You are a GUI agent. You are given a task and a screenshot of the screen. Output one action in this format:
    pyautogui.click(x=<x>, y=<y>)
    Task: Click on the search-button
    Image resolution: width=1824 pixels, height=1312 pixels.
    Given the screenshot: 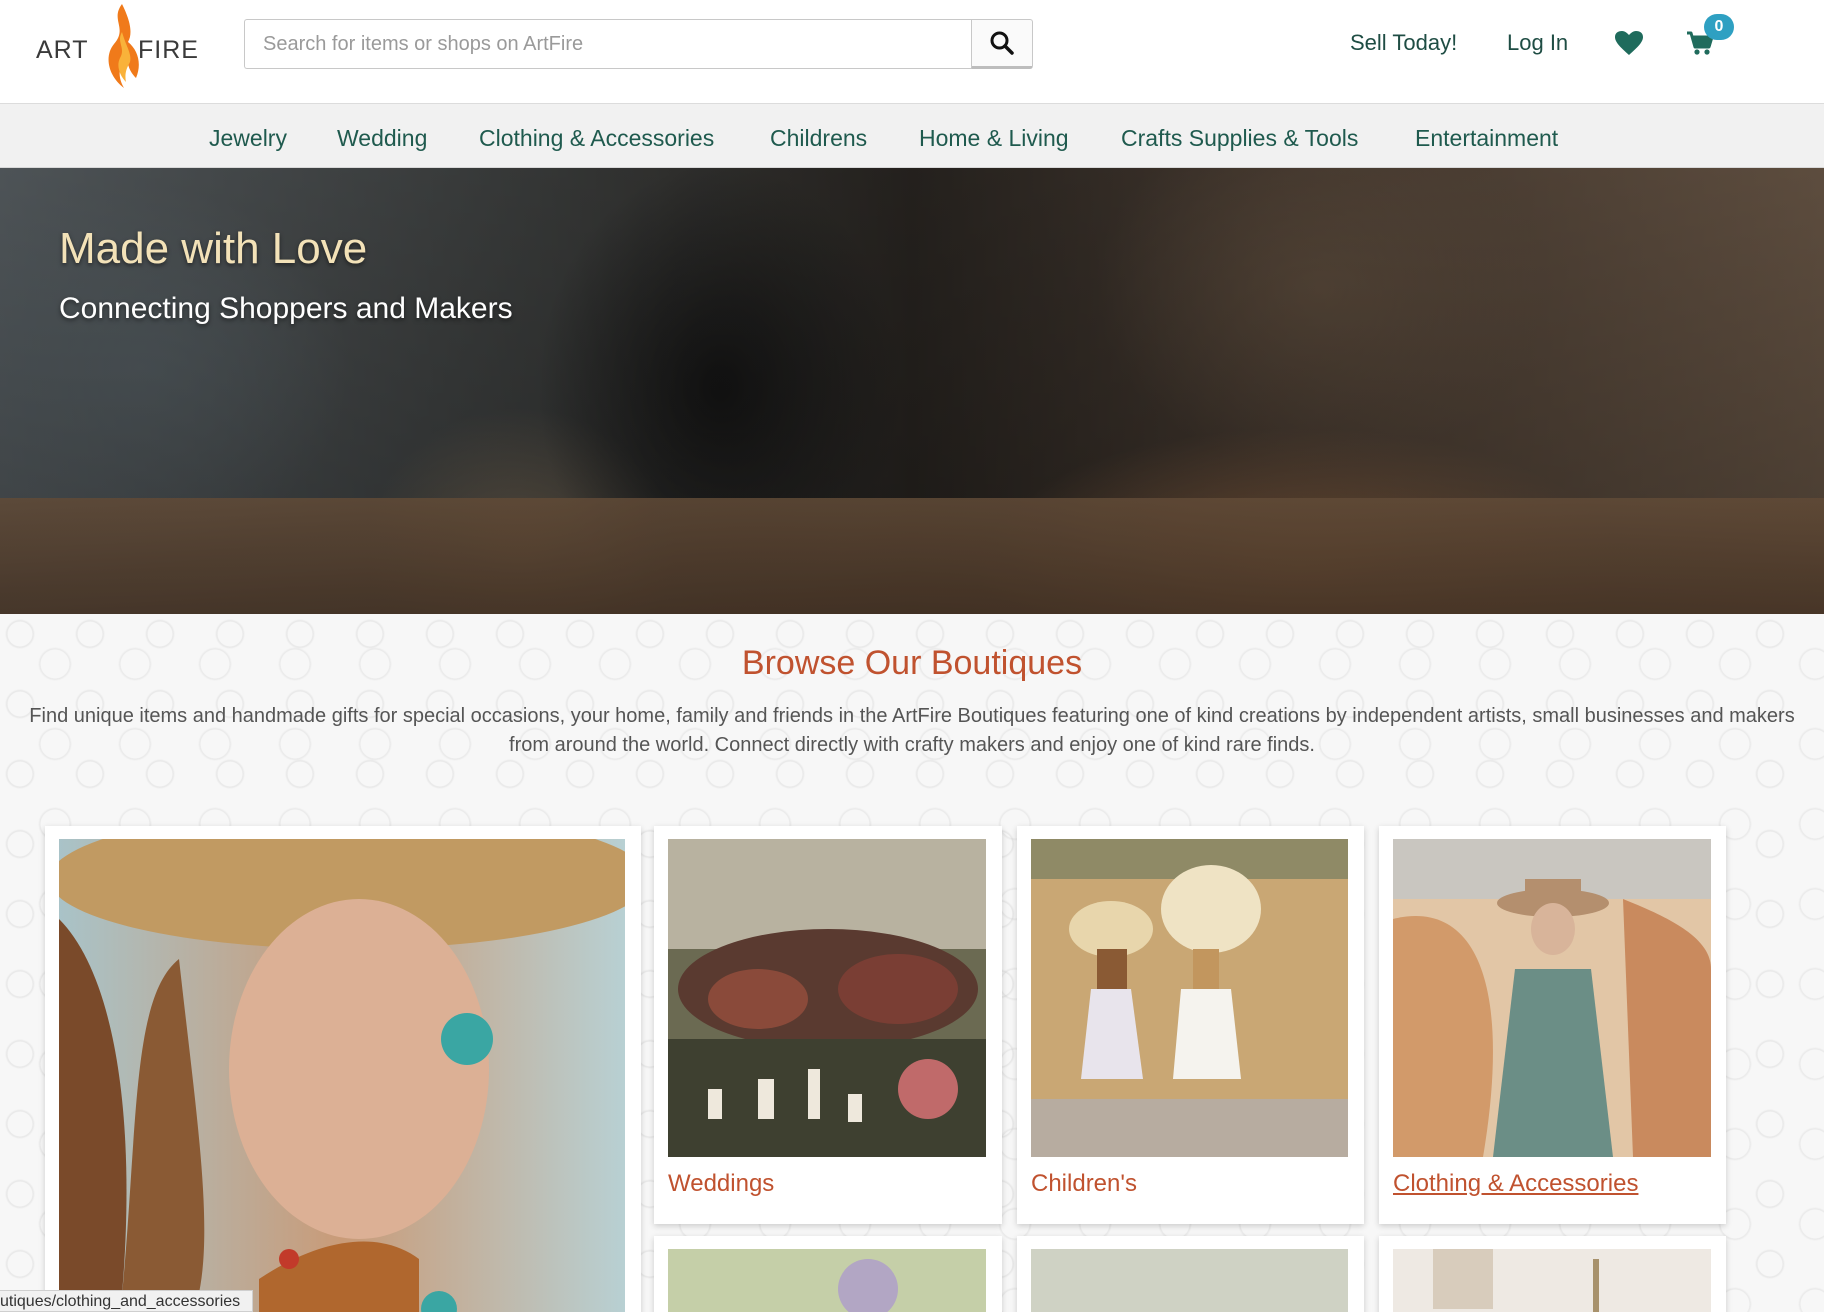 What is the action you would take?
    pyautogui.click(x=1002, y=44)
    